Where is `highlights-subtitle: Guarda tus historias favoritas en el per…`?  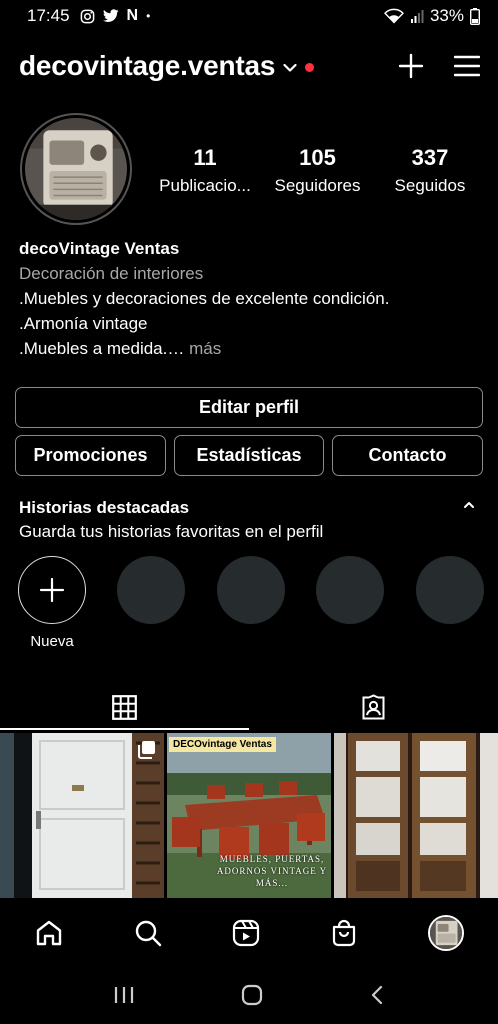 highlights-subtitle: Guarda tus historias favoritas en el per… is located at coordinates (171, 531).